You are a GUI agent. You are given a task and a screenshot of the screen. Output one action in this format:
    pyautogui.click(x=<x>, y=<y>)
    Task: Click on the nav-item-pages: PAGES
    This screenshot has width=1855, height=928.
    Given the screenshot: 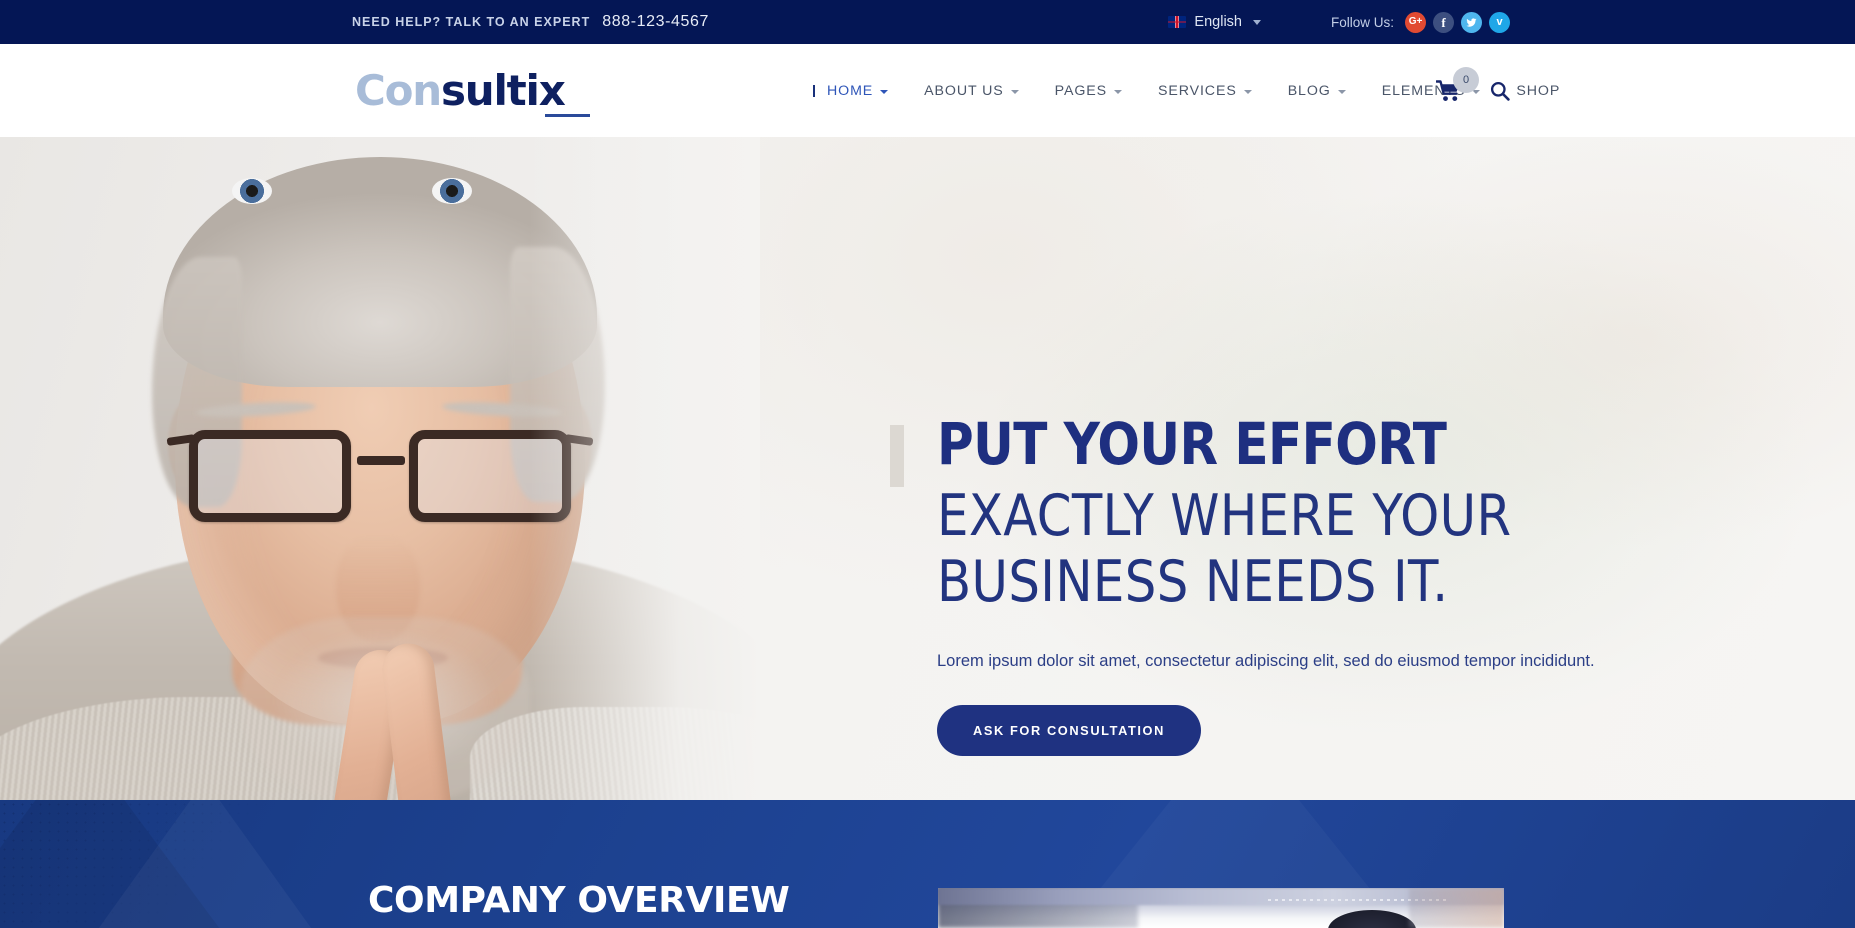 What is the action you would take?
    pyautogui.click(x=1088, y=91)
    